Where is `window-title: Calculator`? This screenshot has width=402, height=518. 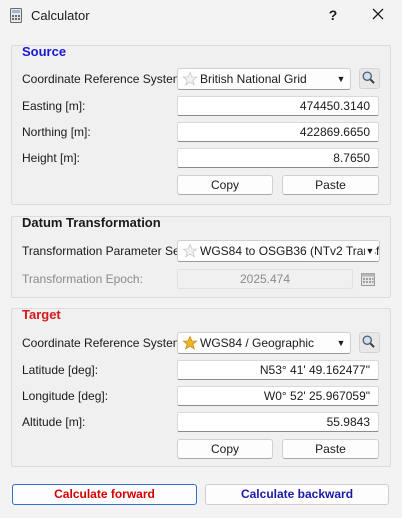
window-title: Calculator is located at coordinates (60, 15).